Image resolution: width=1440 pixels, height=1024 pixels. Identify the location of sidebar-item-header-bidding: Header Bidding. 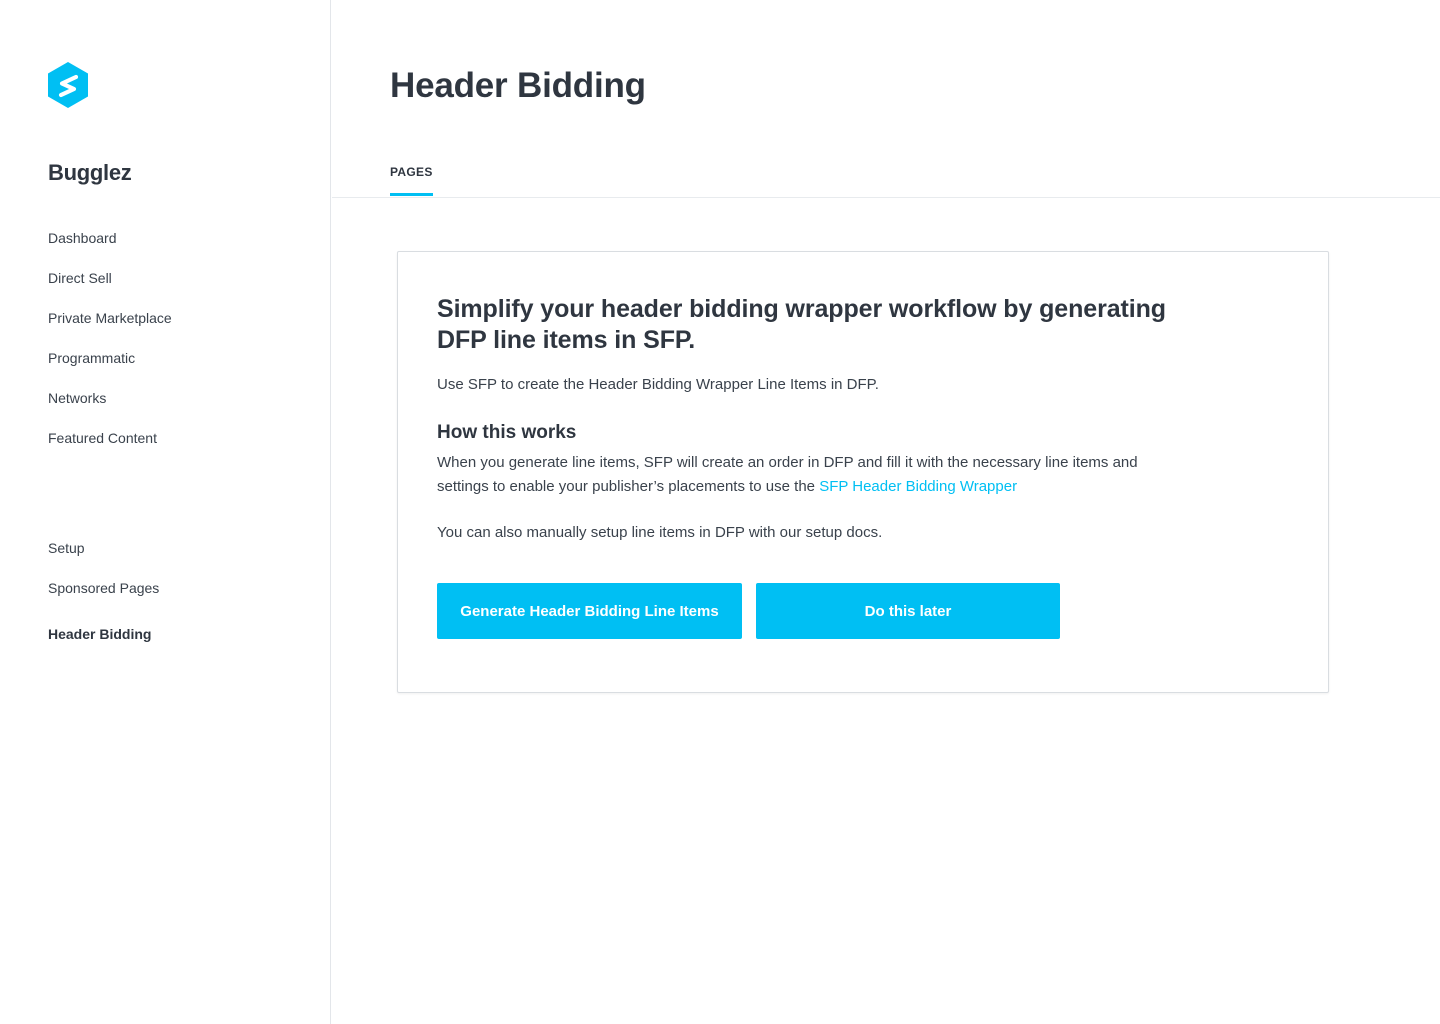
(103, 644).